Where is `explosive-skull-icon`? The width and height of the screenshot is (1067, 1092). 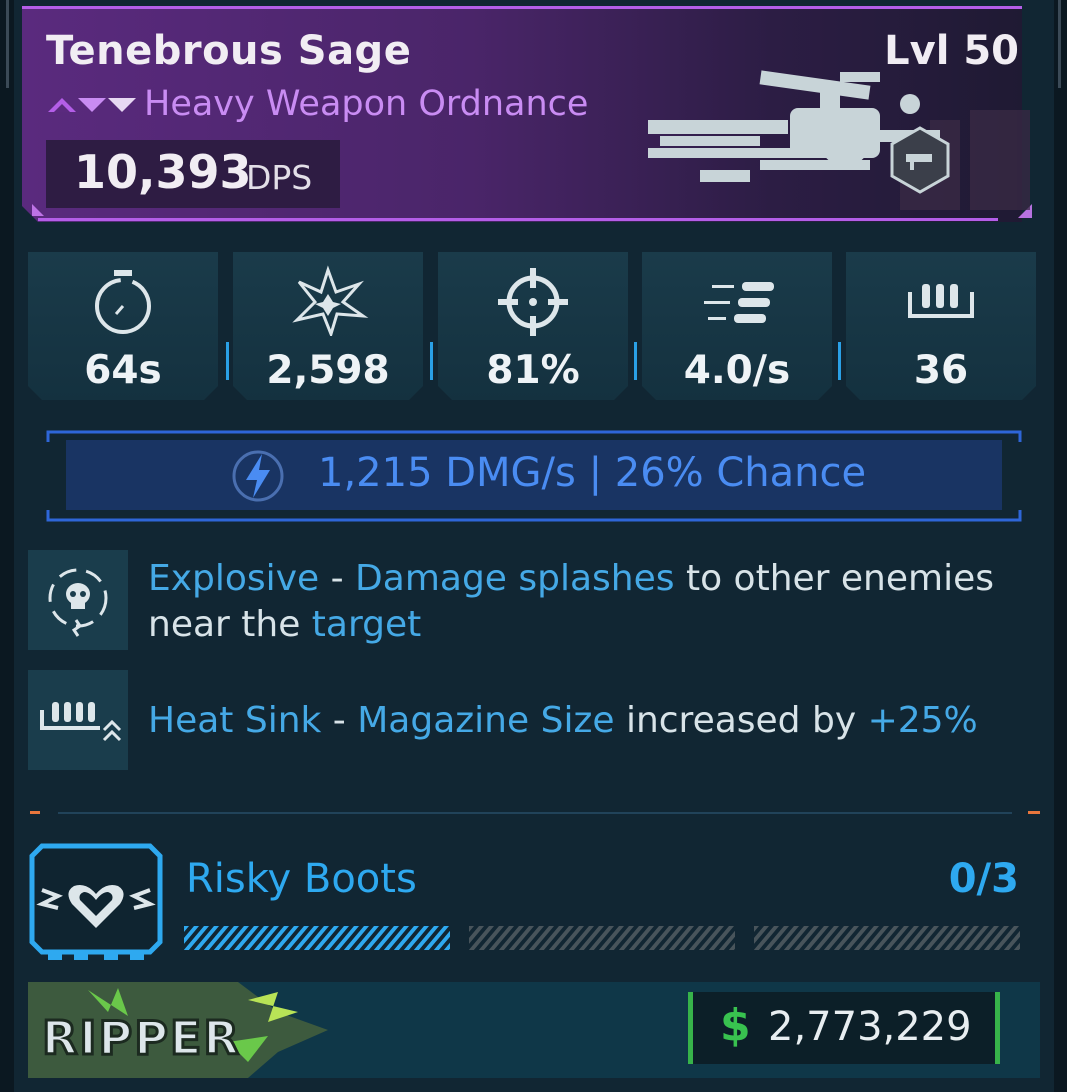
explosive-skull-icon is located at coordinates (78, 602).